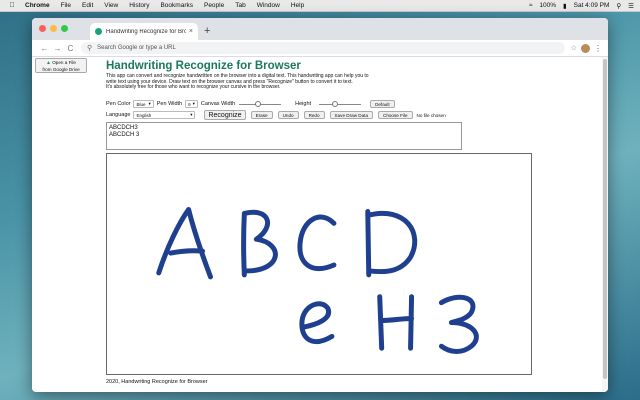  Describe the element at coordinates (64, 28) in the screenshot. I see `maximize-window-icon` at that location.